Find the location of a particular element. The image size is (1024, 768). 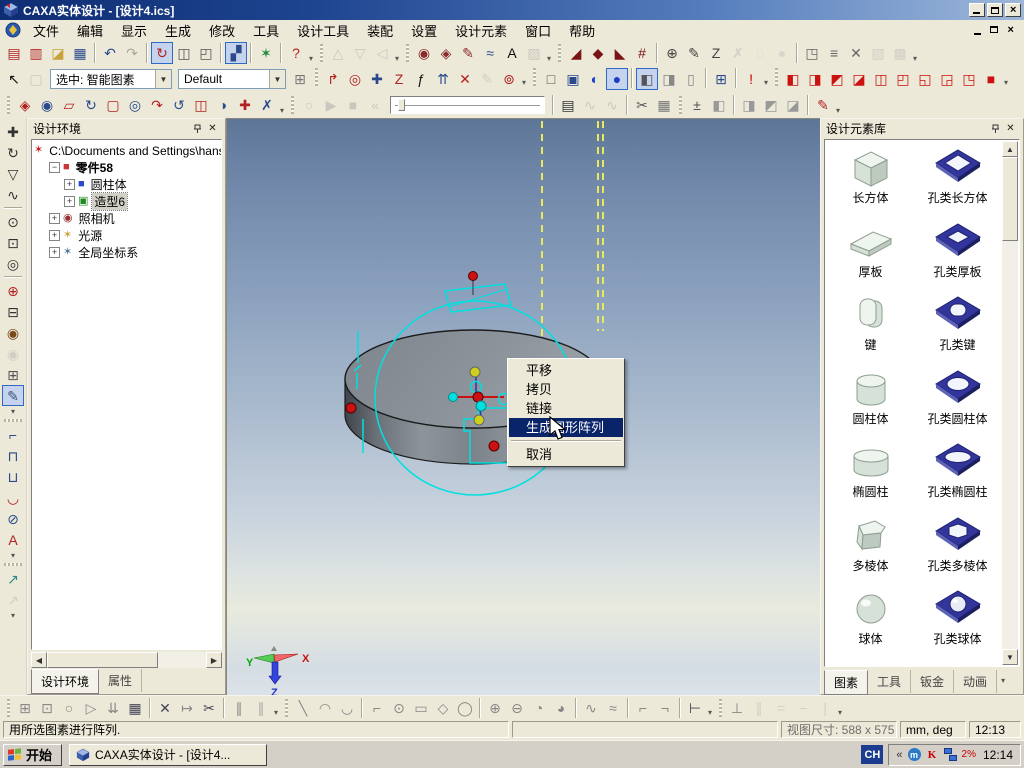

sk-trim-button: ↦ is located at coordinates (187, 708).